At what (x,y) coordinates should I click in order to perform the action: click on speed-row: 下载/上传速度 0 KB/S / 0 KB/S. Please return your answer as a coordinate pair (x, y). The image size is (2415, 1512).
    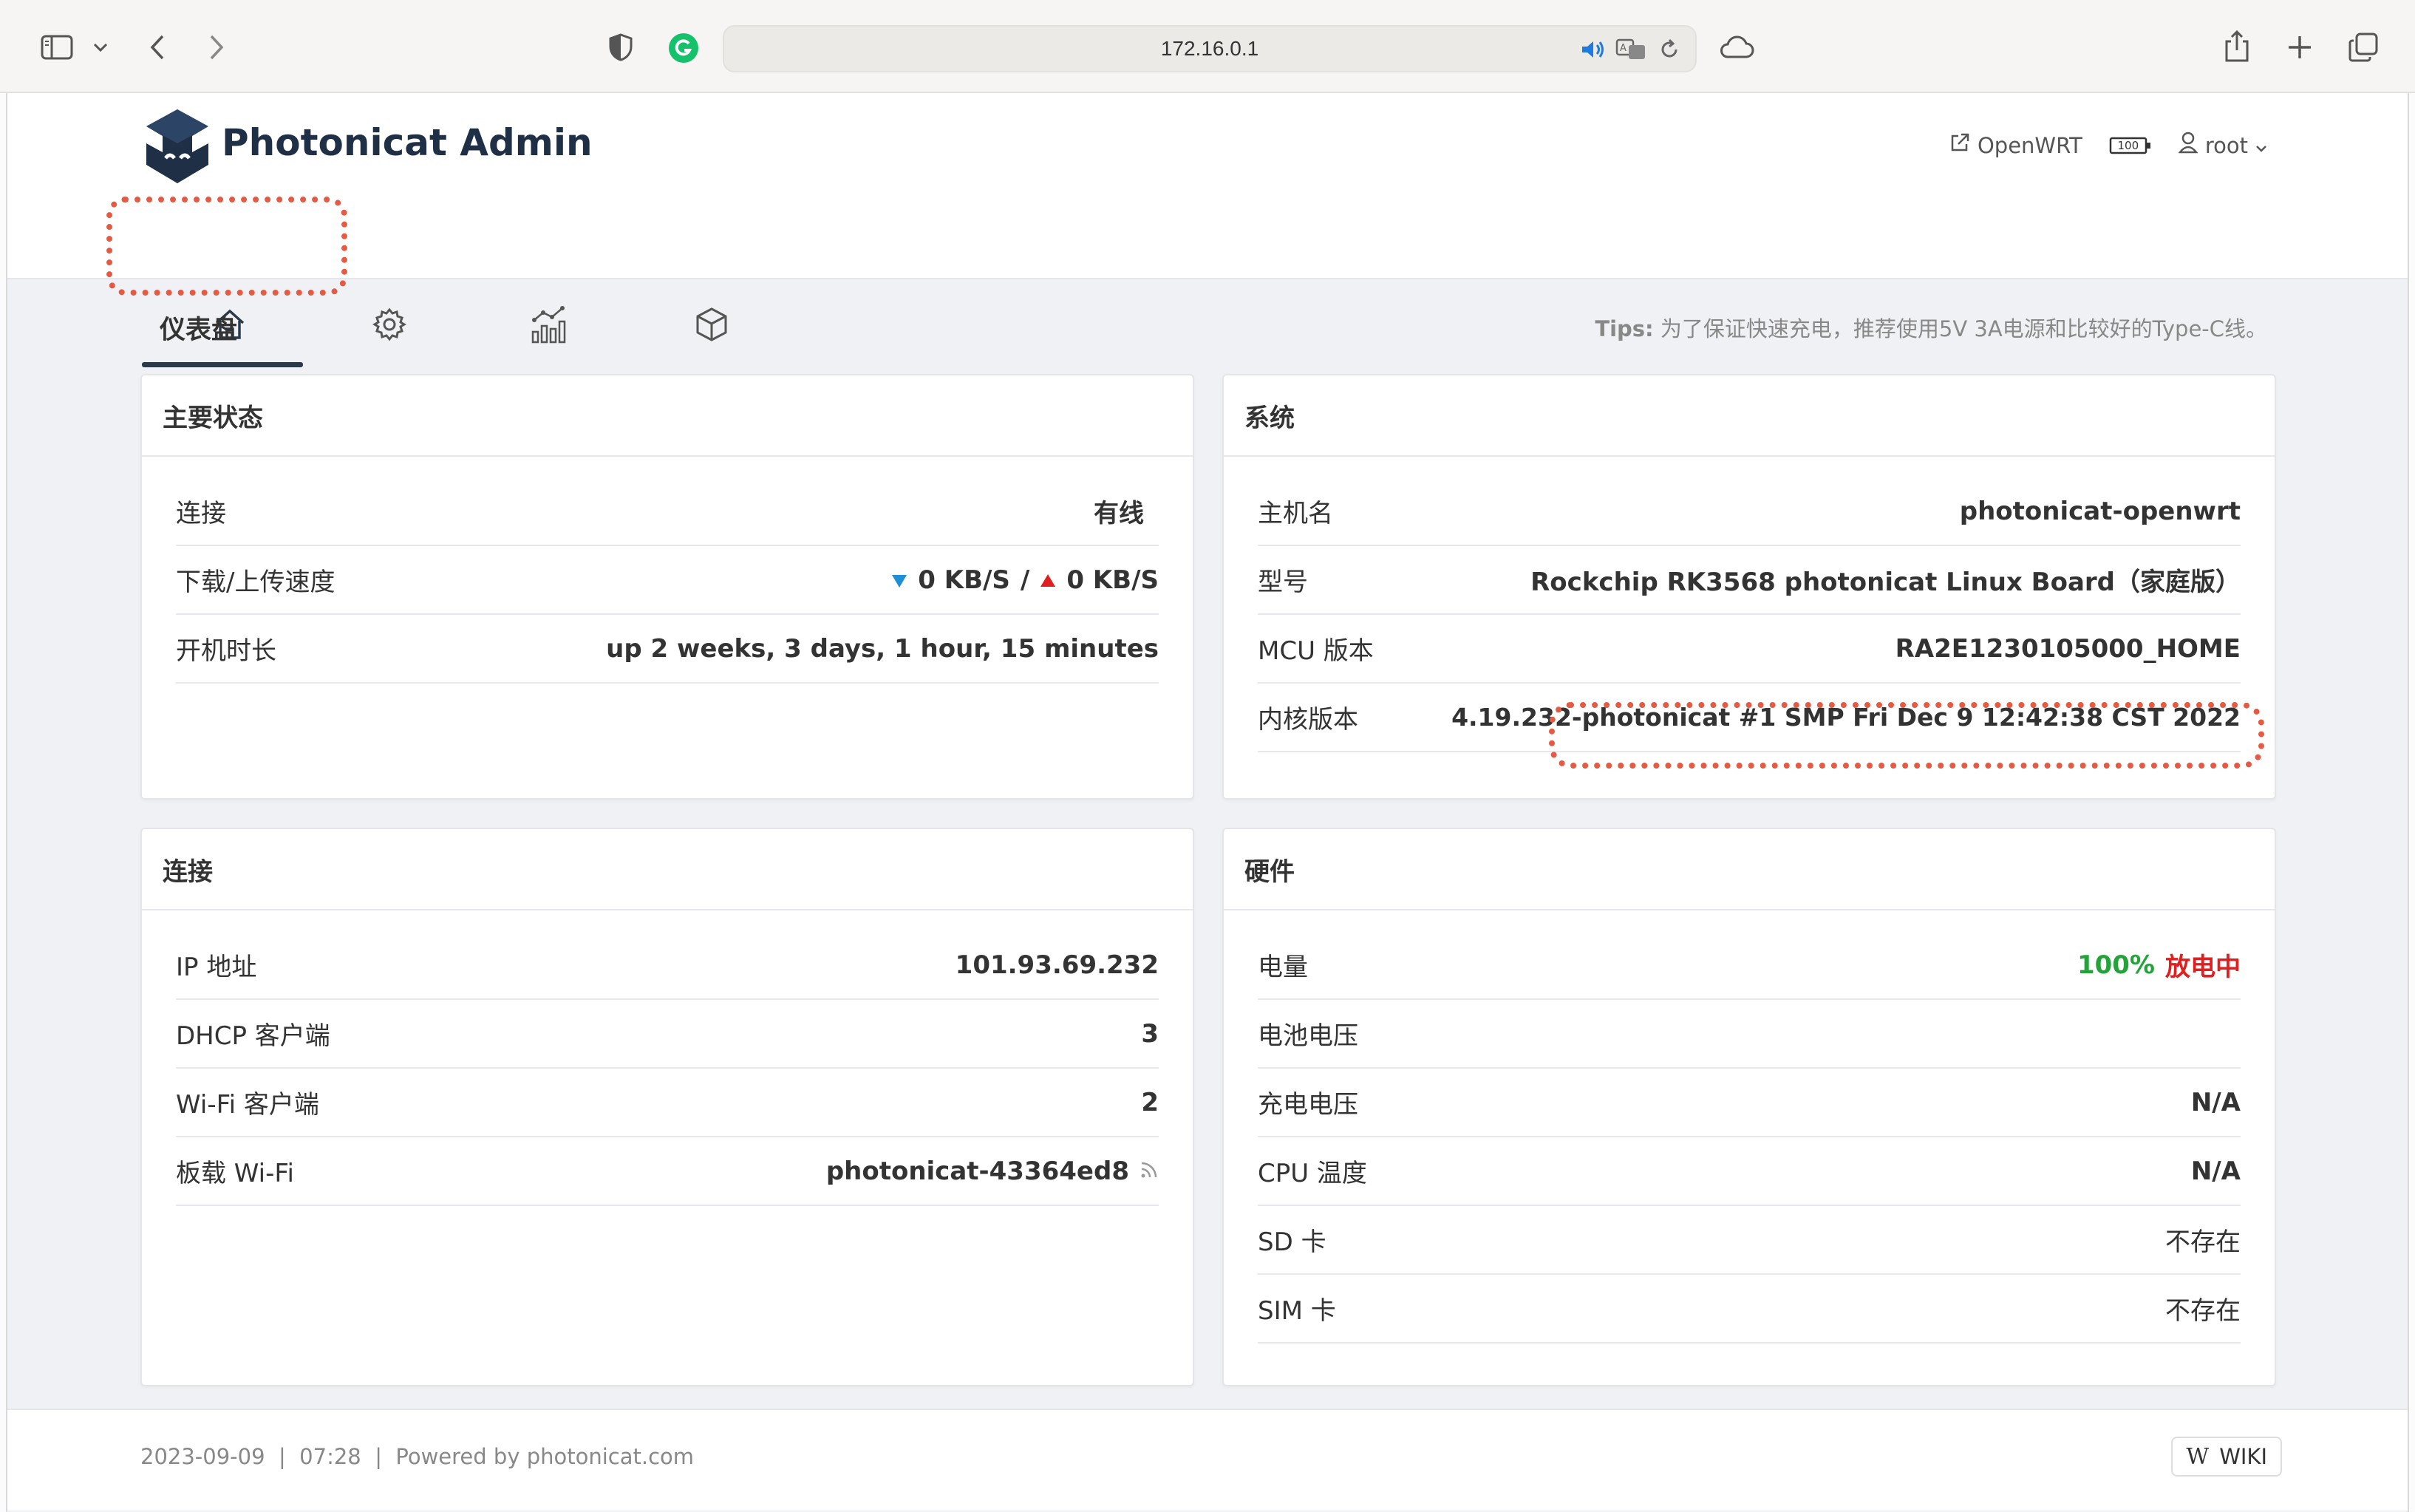
    Looking at the image, I should click on (667, 581).